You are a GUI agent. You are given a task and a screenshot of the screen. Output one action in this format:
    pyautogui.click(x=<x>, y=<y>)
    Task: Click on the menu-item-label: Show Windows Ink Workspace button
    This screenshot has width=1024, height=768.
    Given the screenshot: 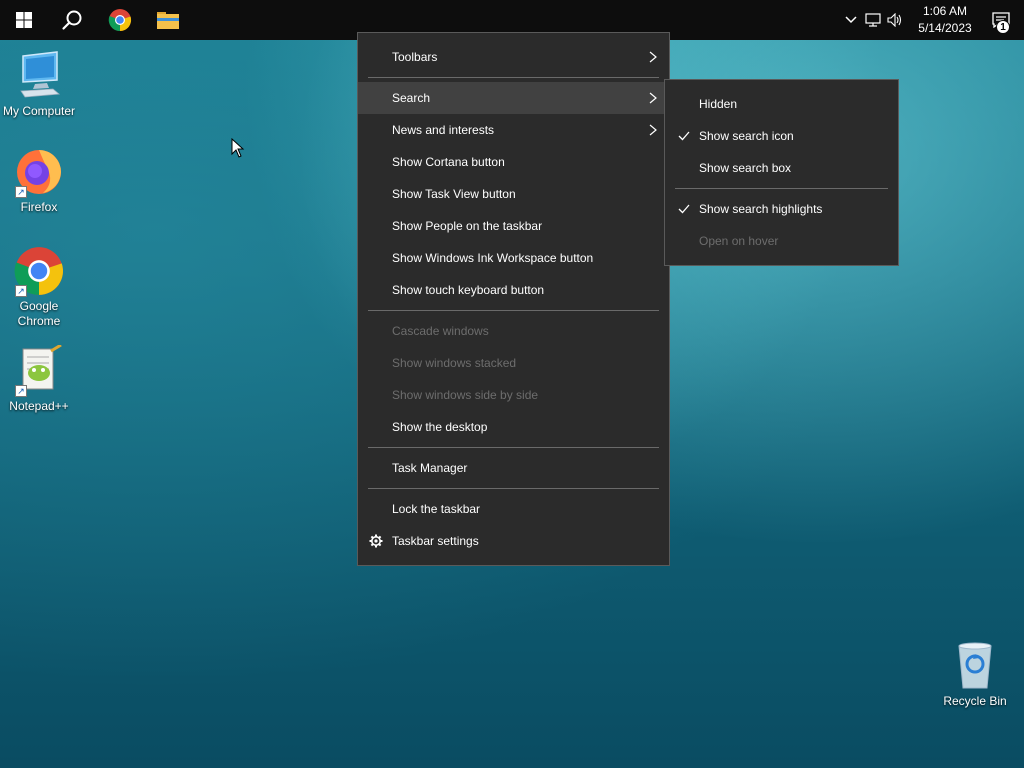 What is the action you would take?
    pyautogui.click(x=493, y=258)
    